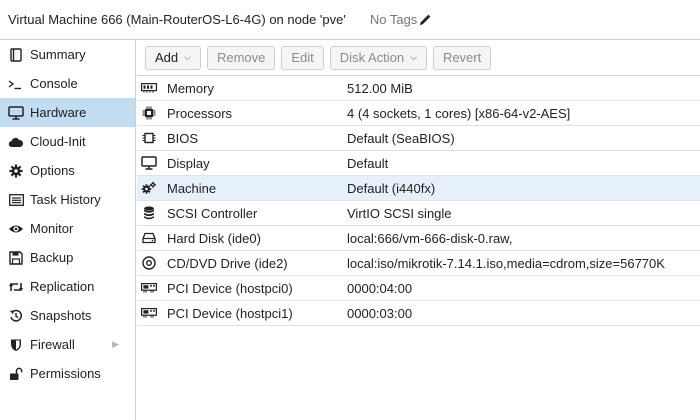  I want to click on add-button: Add ⌵, so click(173, 57).